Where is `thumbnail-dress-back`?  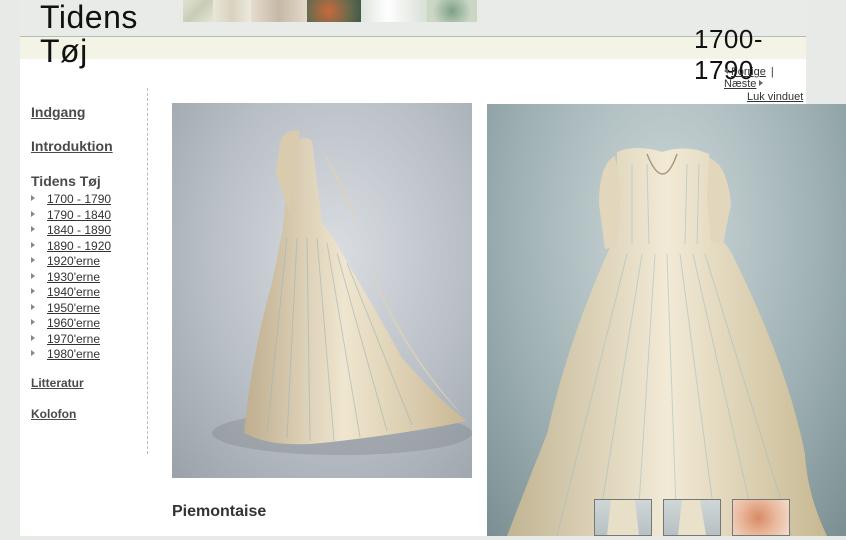 thumbnail-dress-back is located at coordinates (692, 517).